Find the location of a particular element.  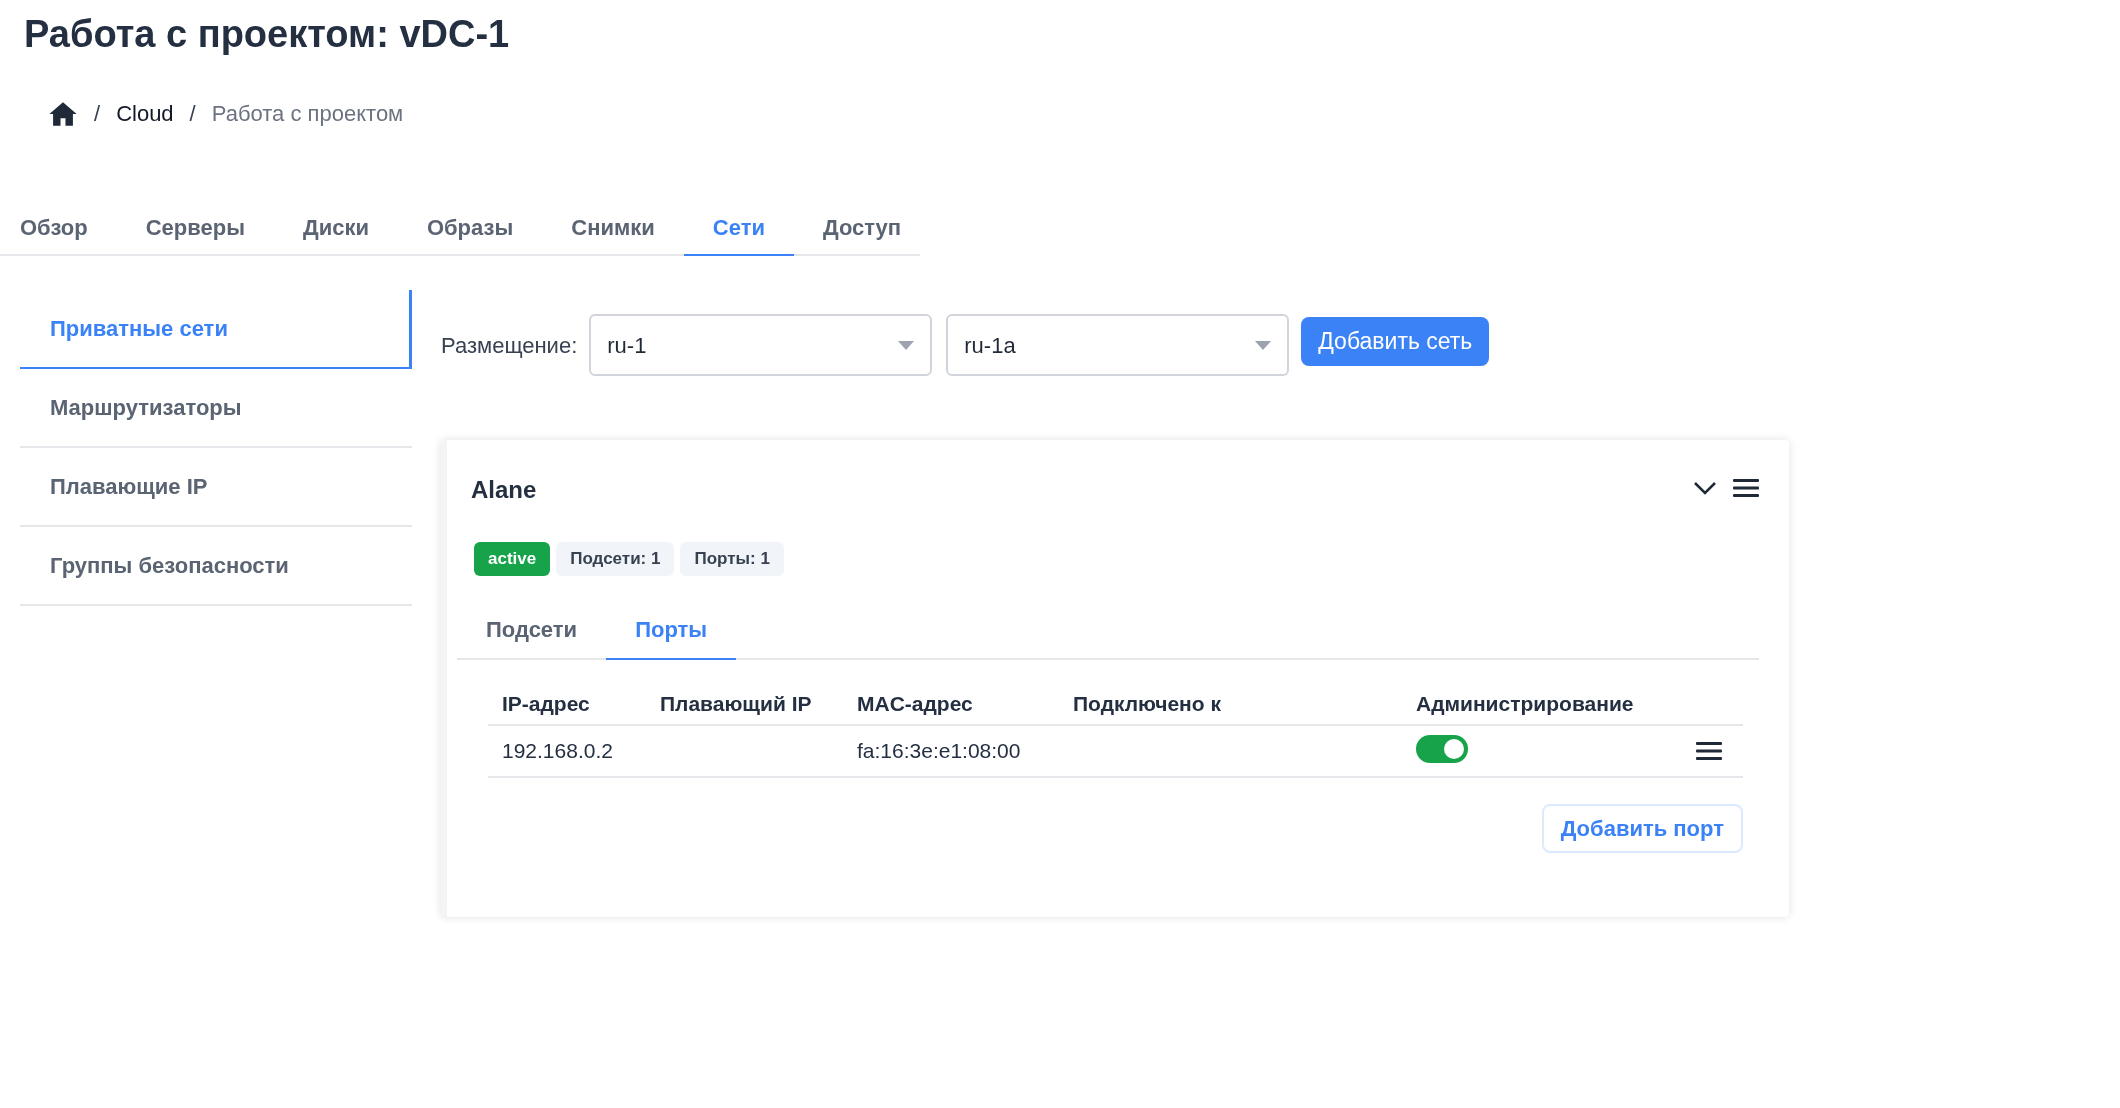

column-header: IP-адрес is located at coordinates (546, 704).